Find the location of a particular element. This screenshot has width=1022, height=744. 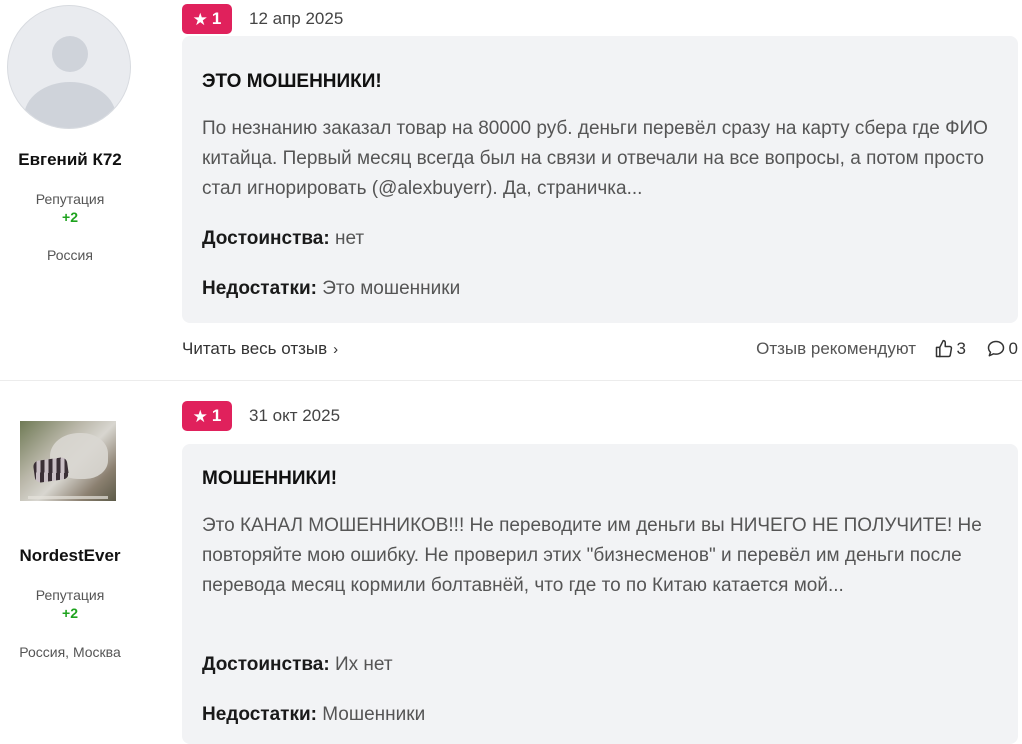

comments-button: 0 is located at coordinates (1002, 349).